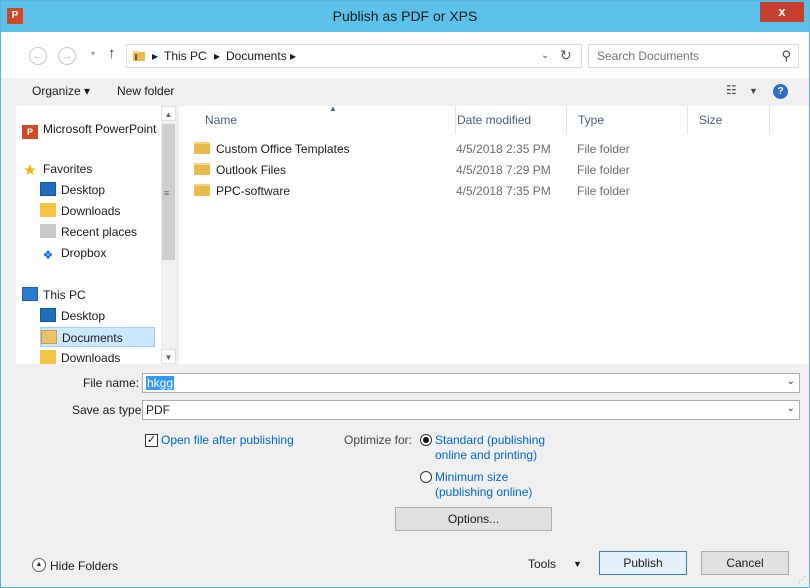 Image resolution: width=810 pixels, height=588 pixels. Describe the element at coordinates (256, 56) in the screenshot. I see `breadcrumb-documents: Documents` at that location.